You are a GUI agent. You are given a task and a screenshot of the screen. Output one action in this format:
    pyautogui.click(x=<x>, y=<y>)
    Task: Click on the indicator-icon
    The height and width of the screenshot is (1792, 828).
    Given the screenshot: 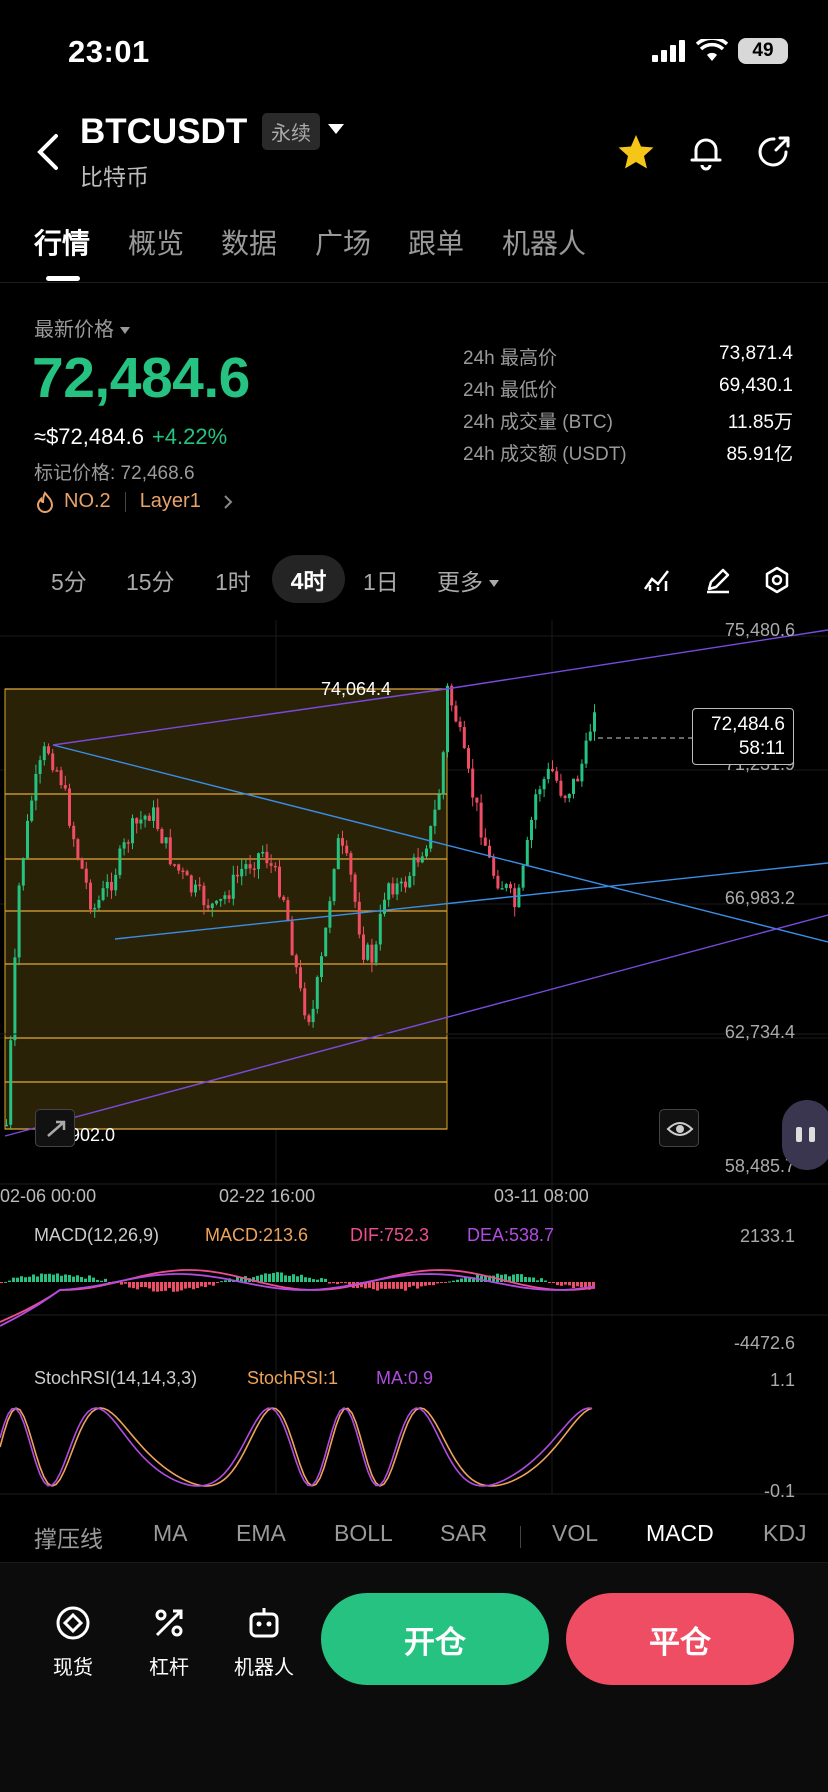 What is the action you would take?
    pyautogui.click(x=657, y=580)
    